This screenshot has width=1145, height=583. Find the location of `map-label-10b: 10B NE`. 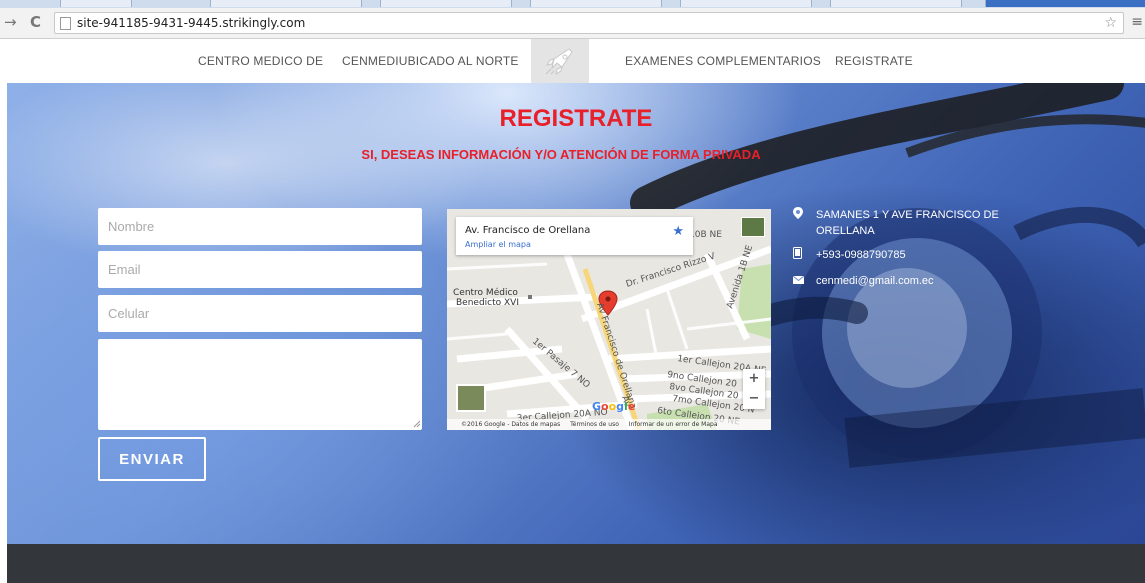

map-label-10b: 10B NE is located at coordinates (705, 235).